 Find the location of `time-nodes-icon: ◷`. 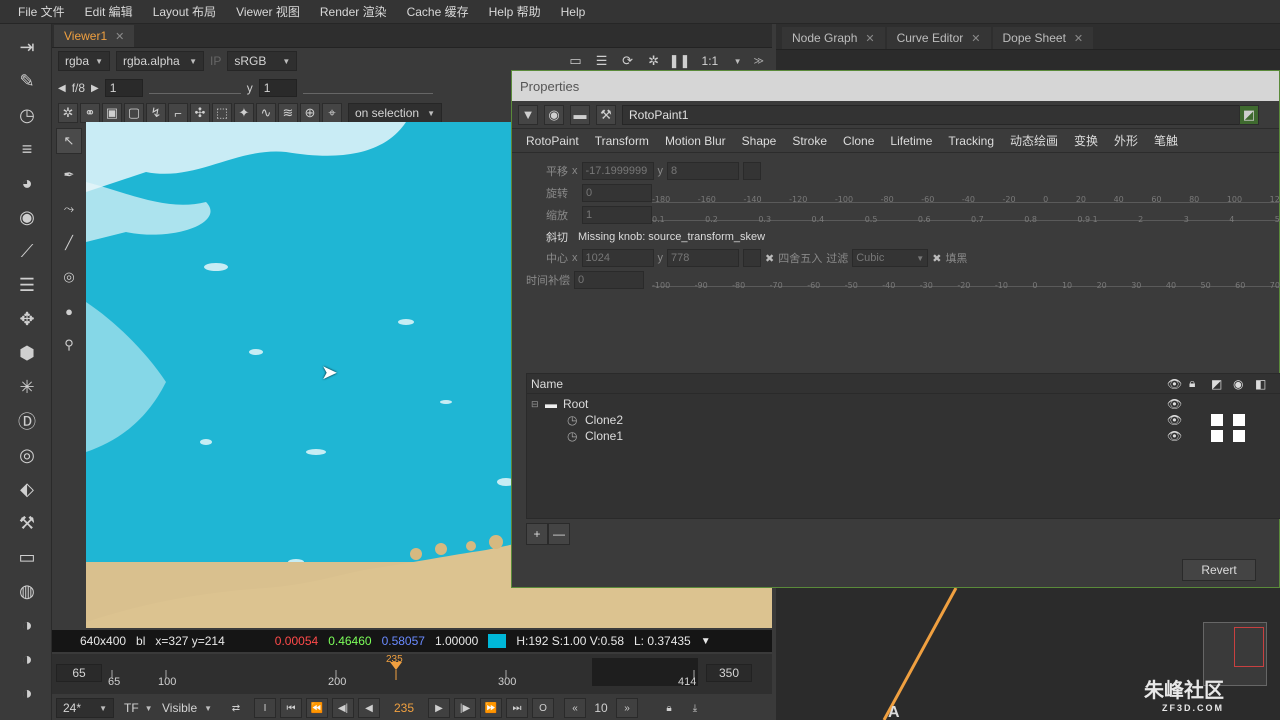

time-nodes-icon: ◷ is located at coordinates (27, 115).